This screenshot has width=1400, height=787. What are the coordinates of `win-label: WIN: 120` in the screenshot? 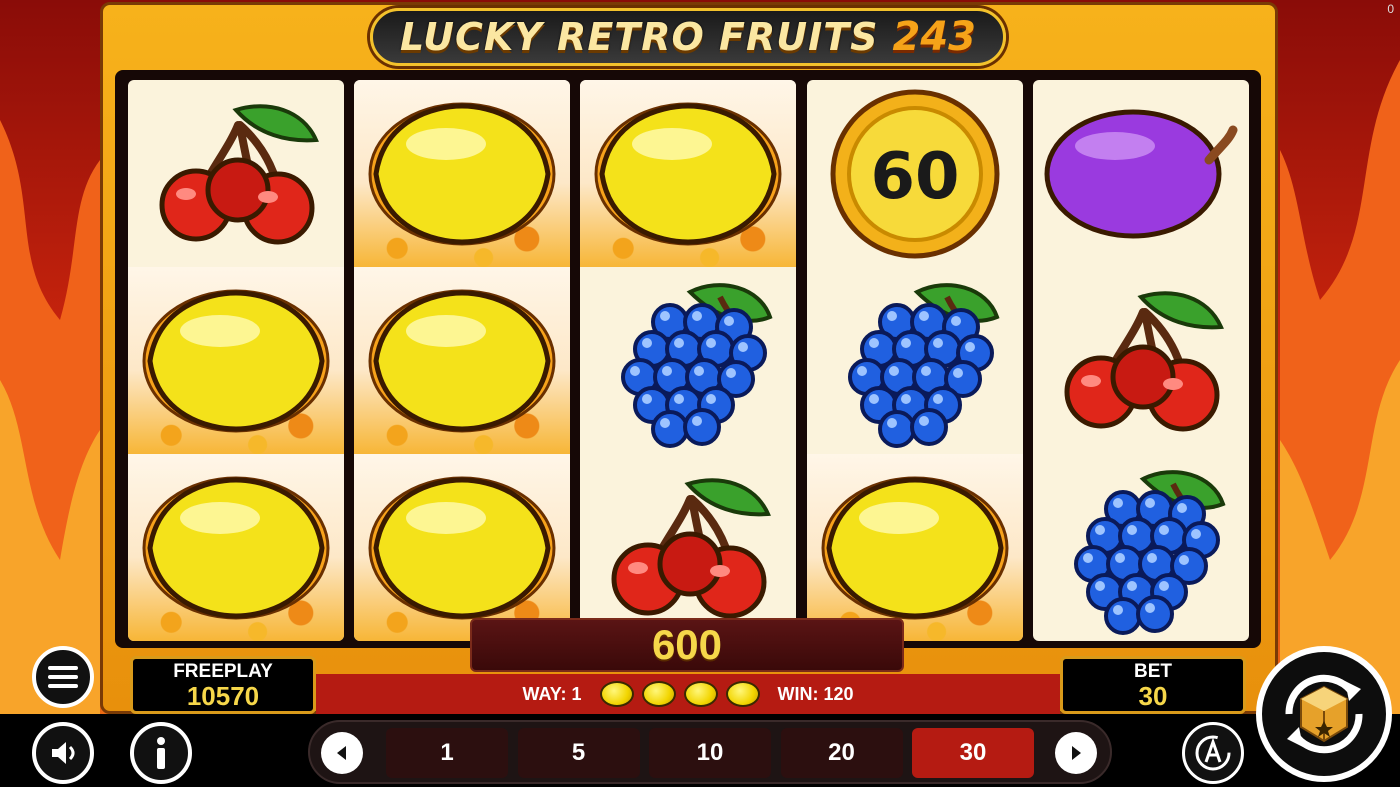 It's located at (815, 693).